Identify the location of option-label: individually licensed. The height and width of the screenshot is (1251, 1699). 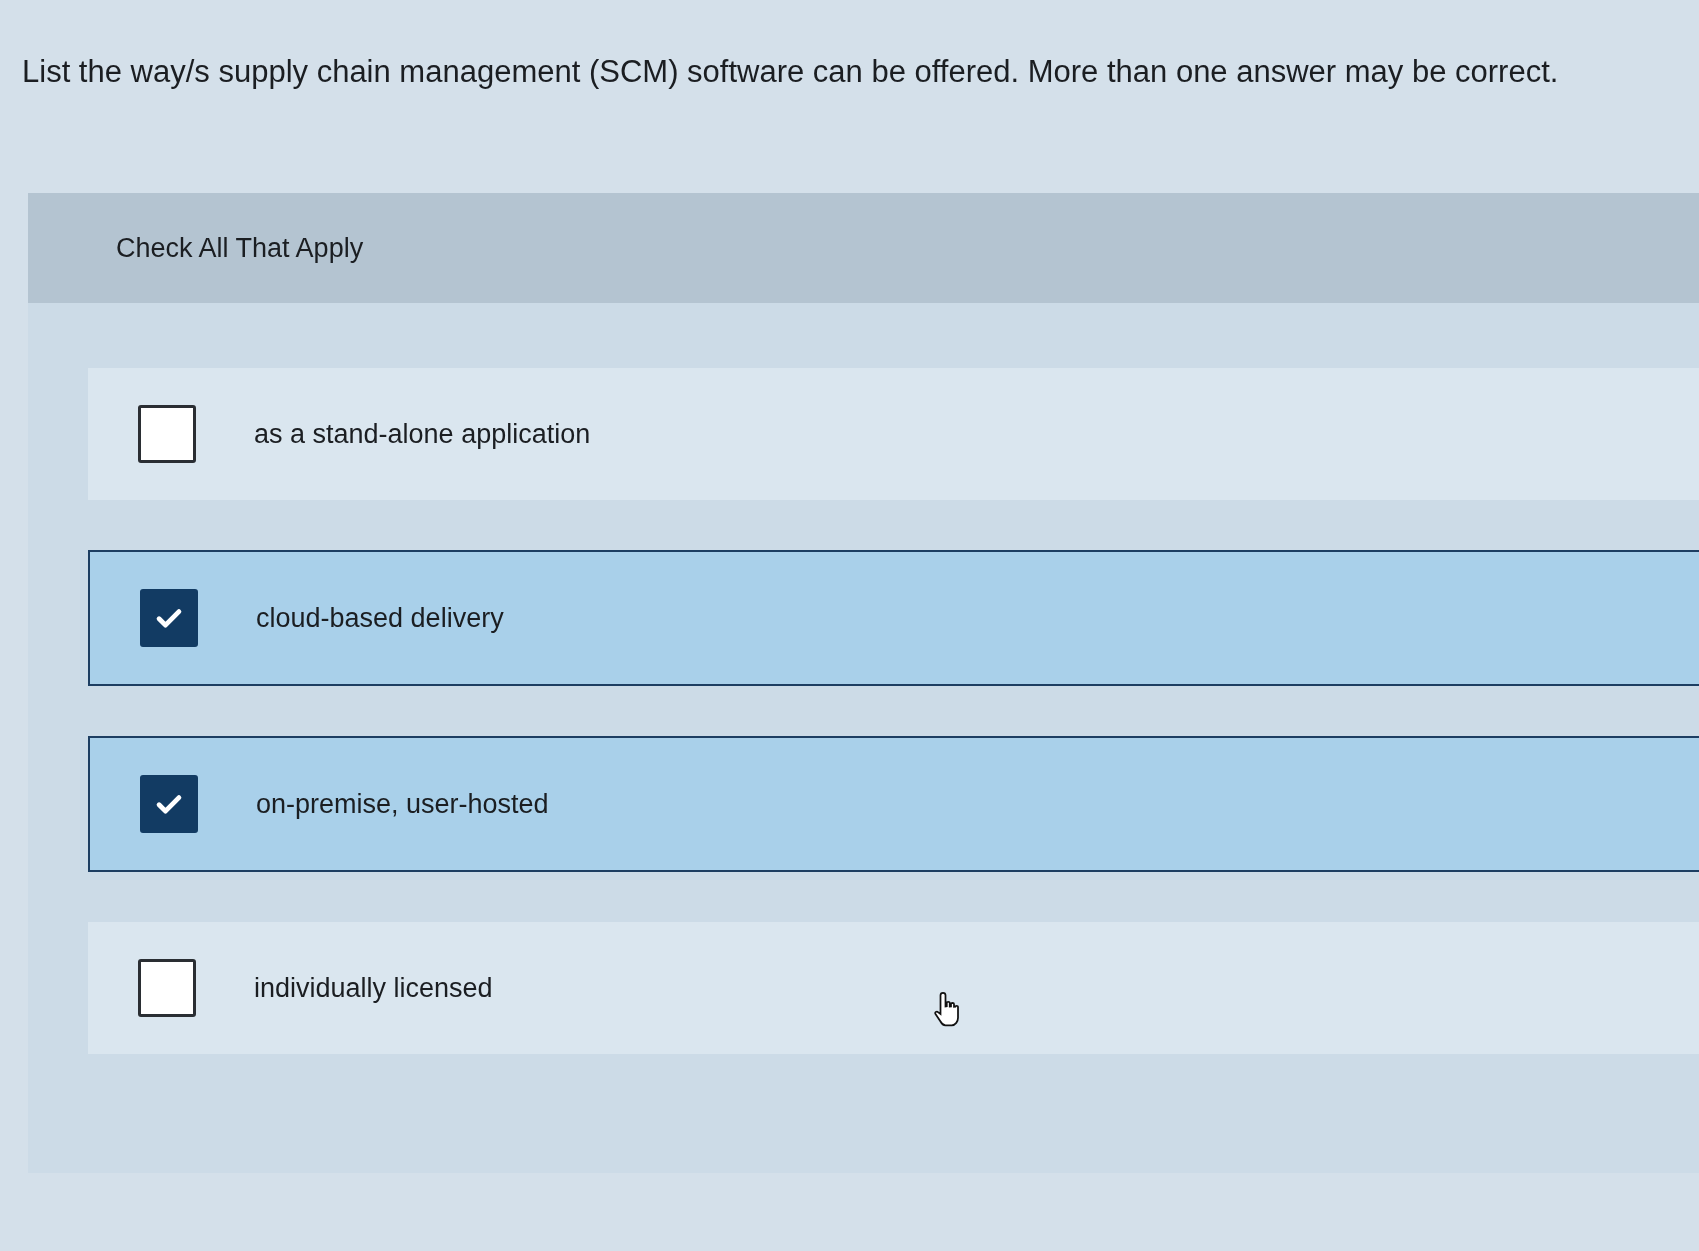
(373, 988).